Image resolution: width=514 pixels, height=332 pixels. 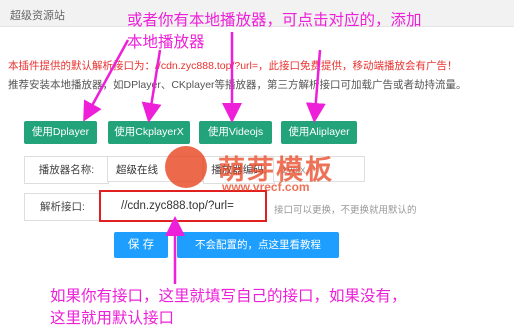 What do you see at coordinates (315, 86) in the screenshot?
I see `arrow-to-aliplayer` at bounding box center [315, 86].